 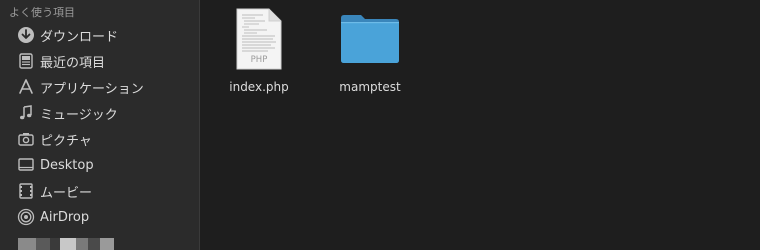 What do you see at coordinates (79, 115) in the screenshot?
I see `sidebar-item-label: ミュージック` at bounding box center [79, 115].